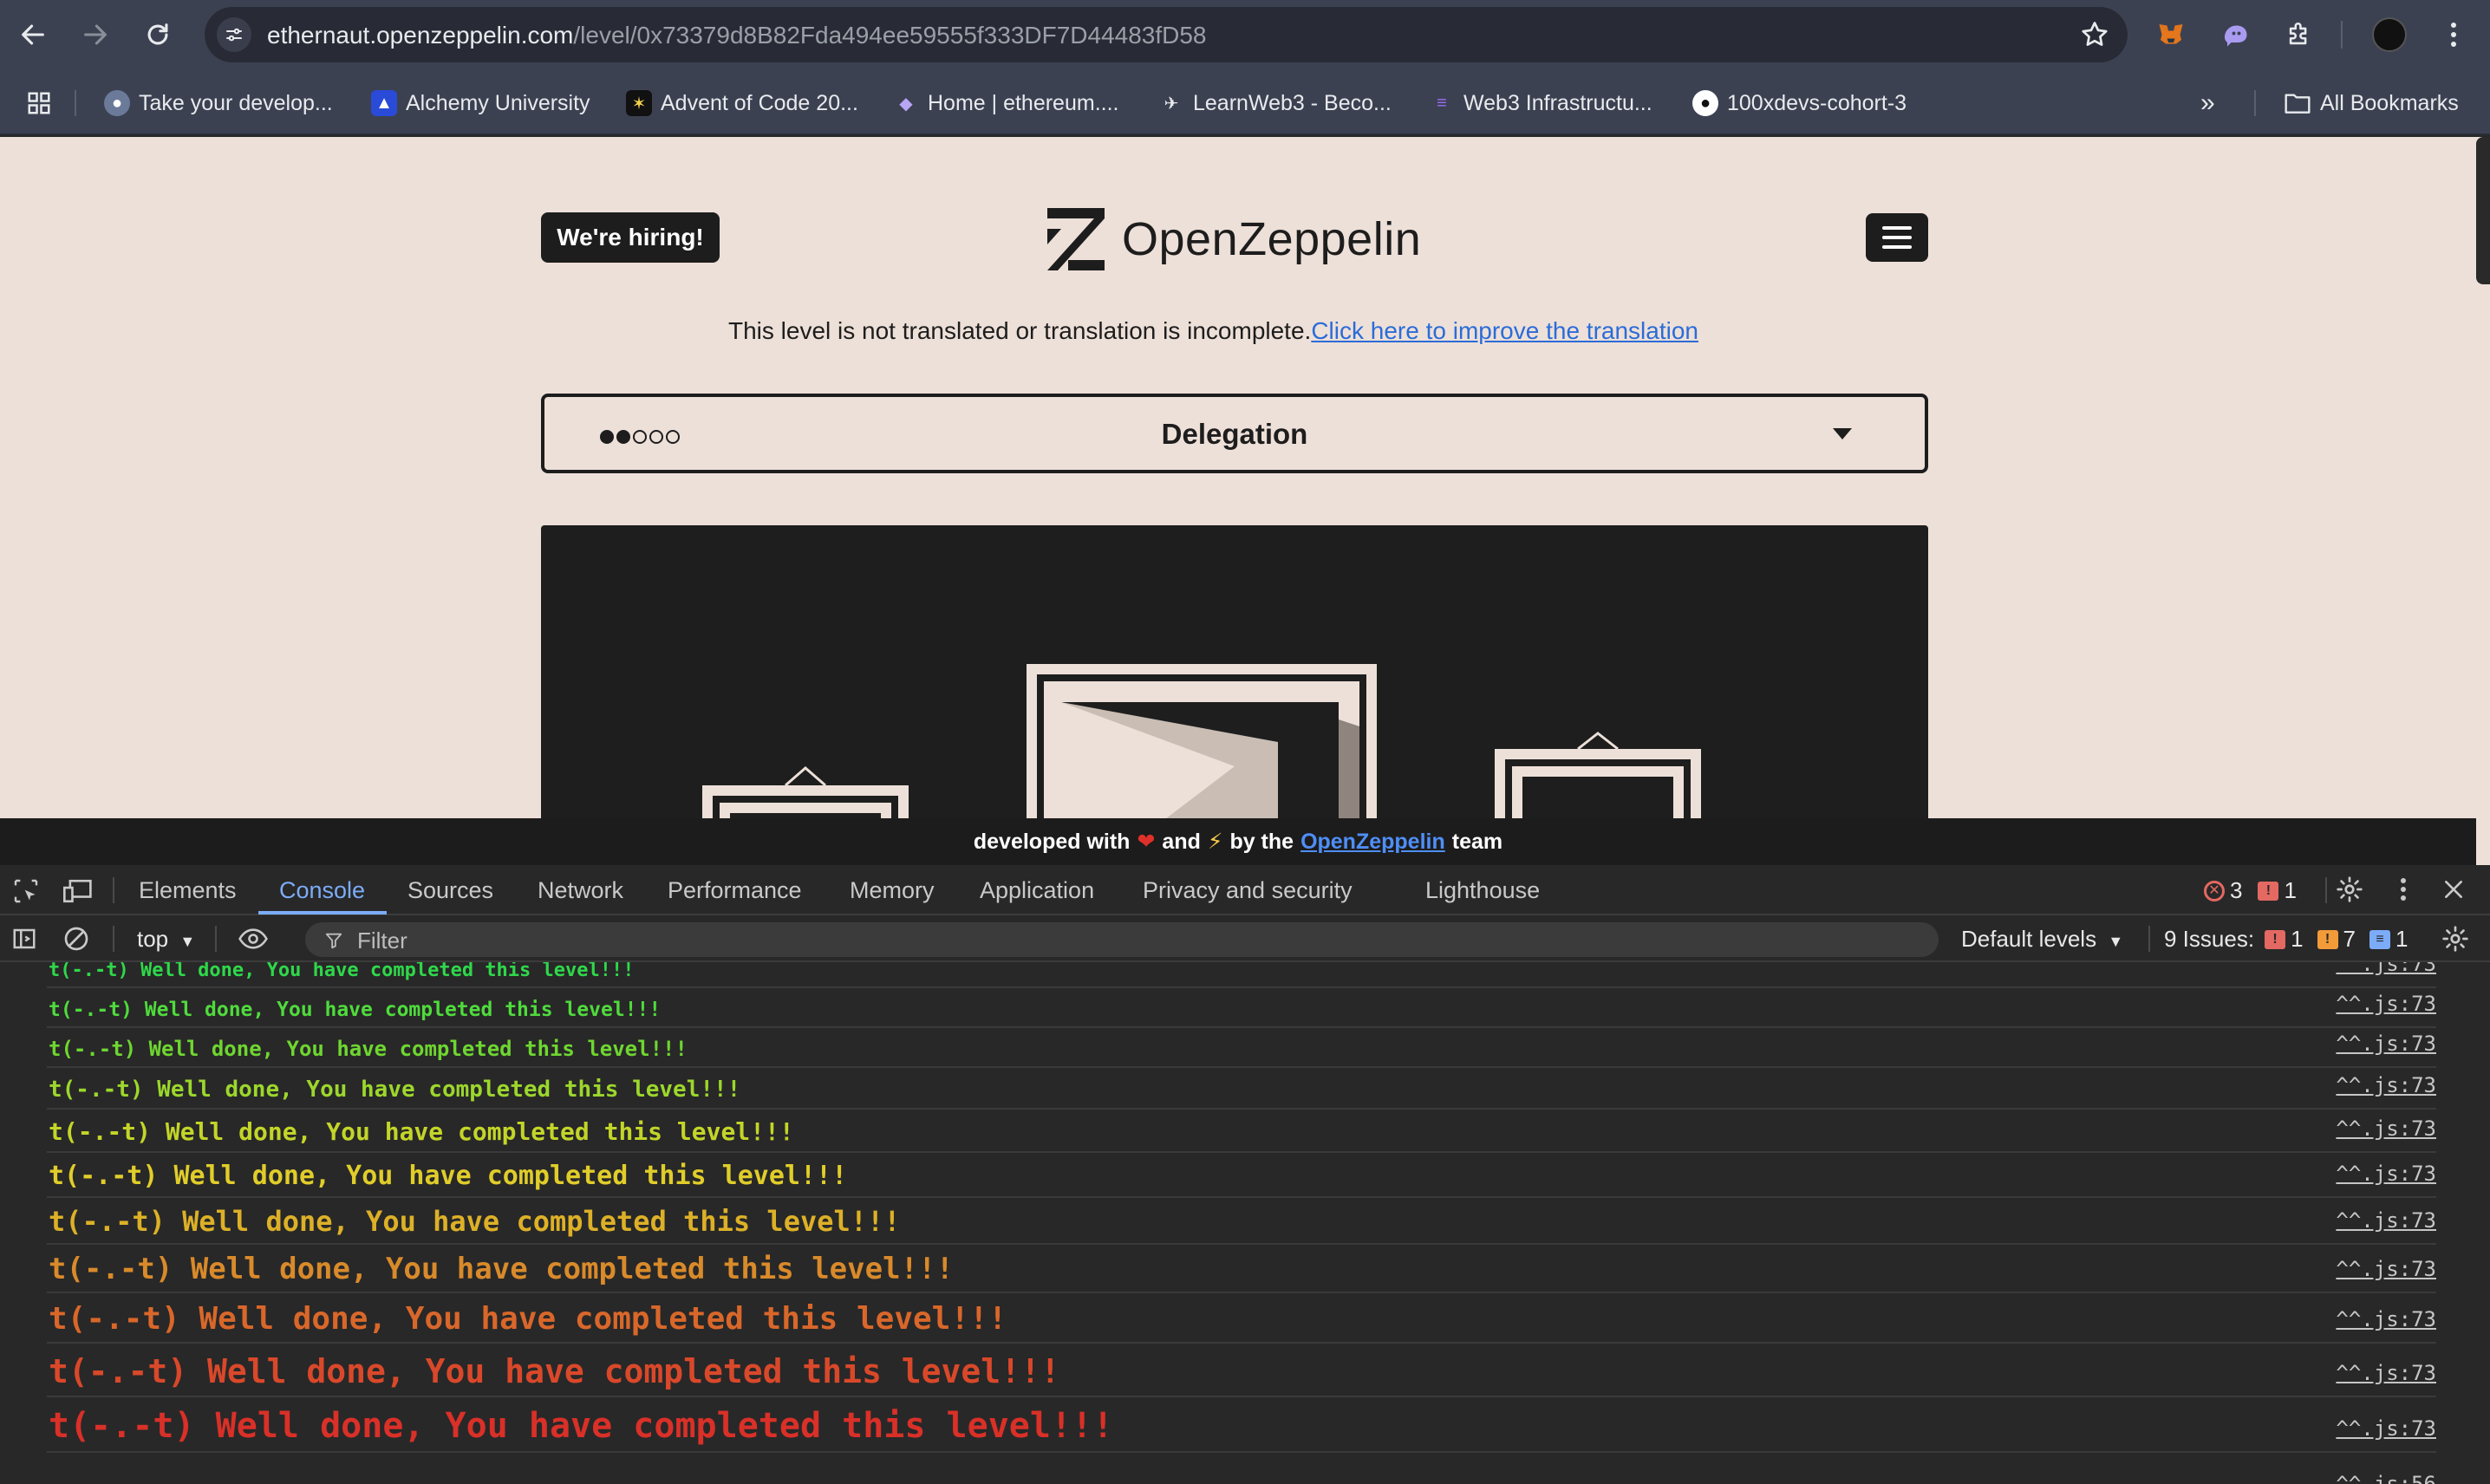 The height and width of the screenshot is (1484, 2490). I want to click on sidebar-toggle-icon, so click(24, 938).